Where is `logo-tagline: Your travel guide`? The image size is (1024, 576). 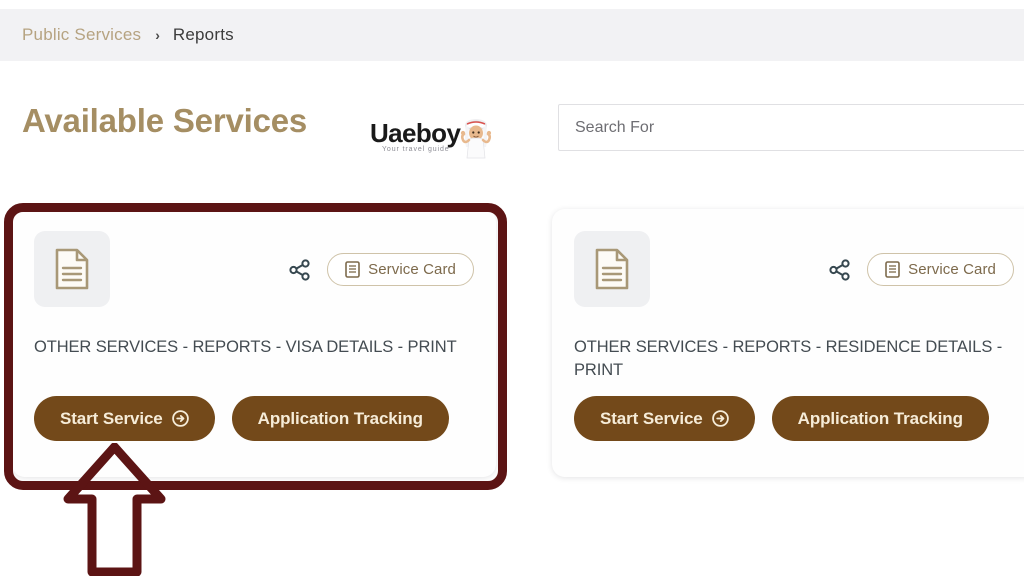 logo-tagline: Your travel guide is located at coordinates (416, 149).